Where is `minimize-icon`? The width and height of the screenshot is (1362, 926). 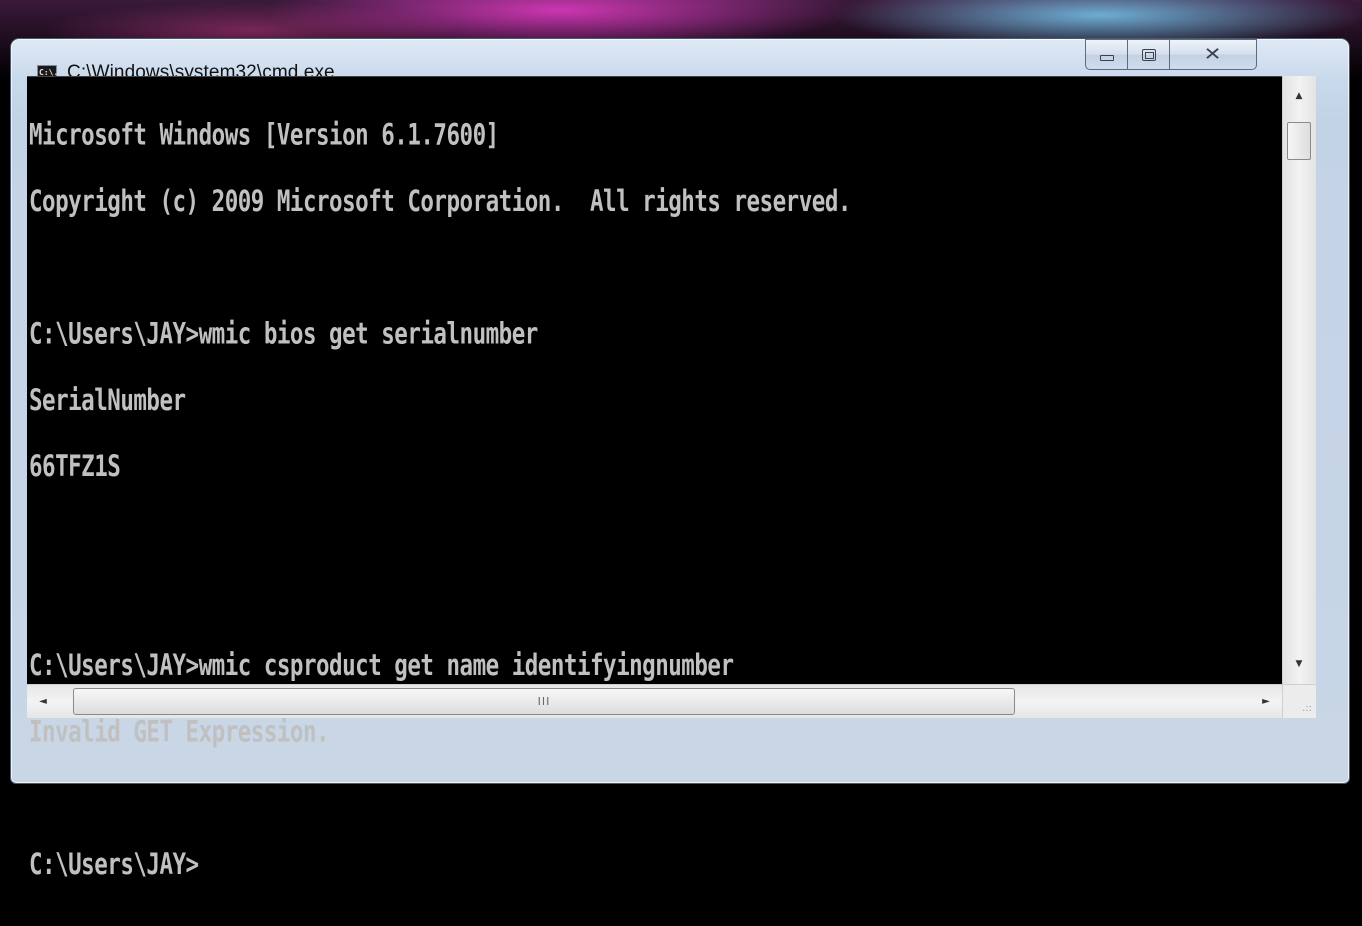
minimize-icon is located at coordinates (1106, 57).